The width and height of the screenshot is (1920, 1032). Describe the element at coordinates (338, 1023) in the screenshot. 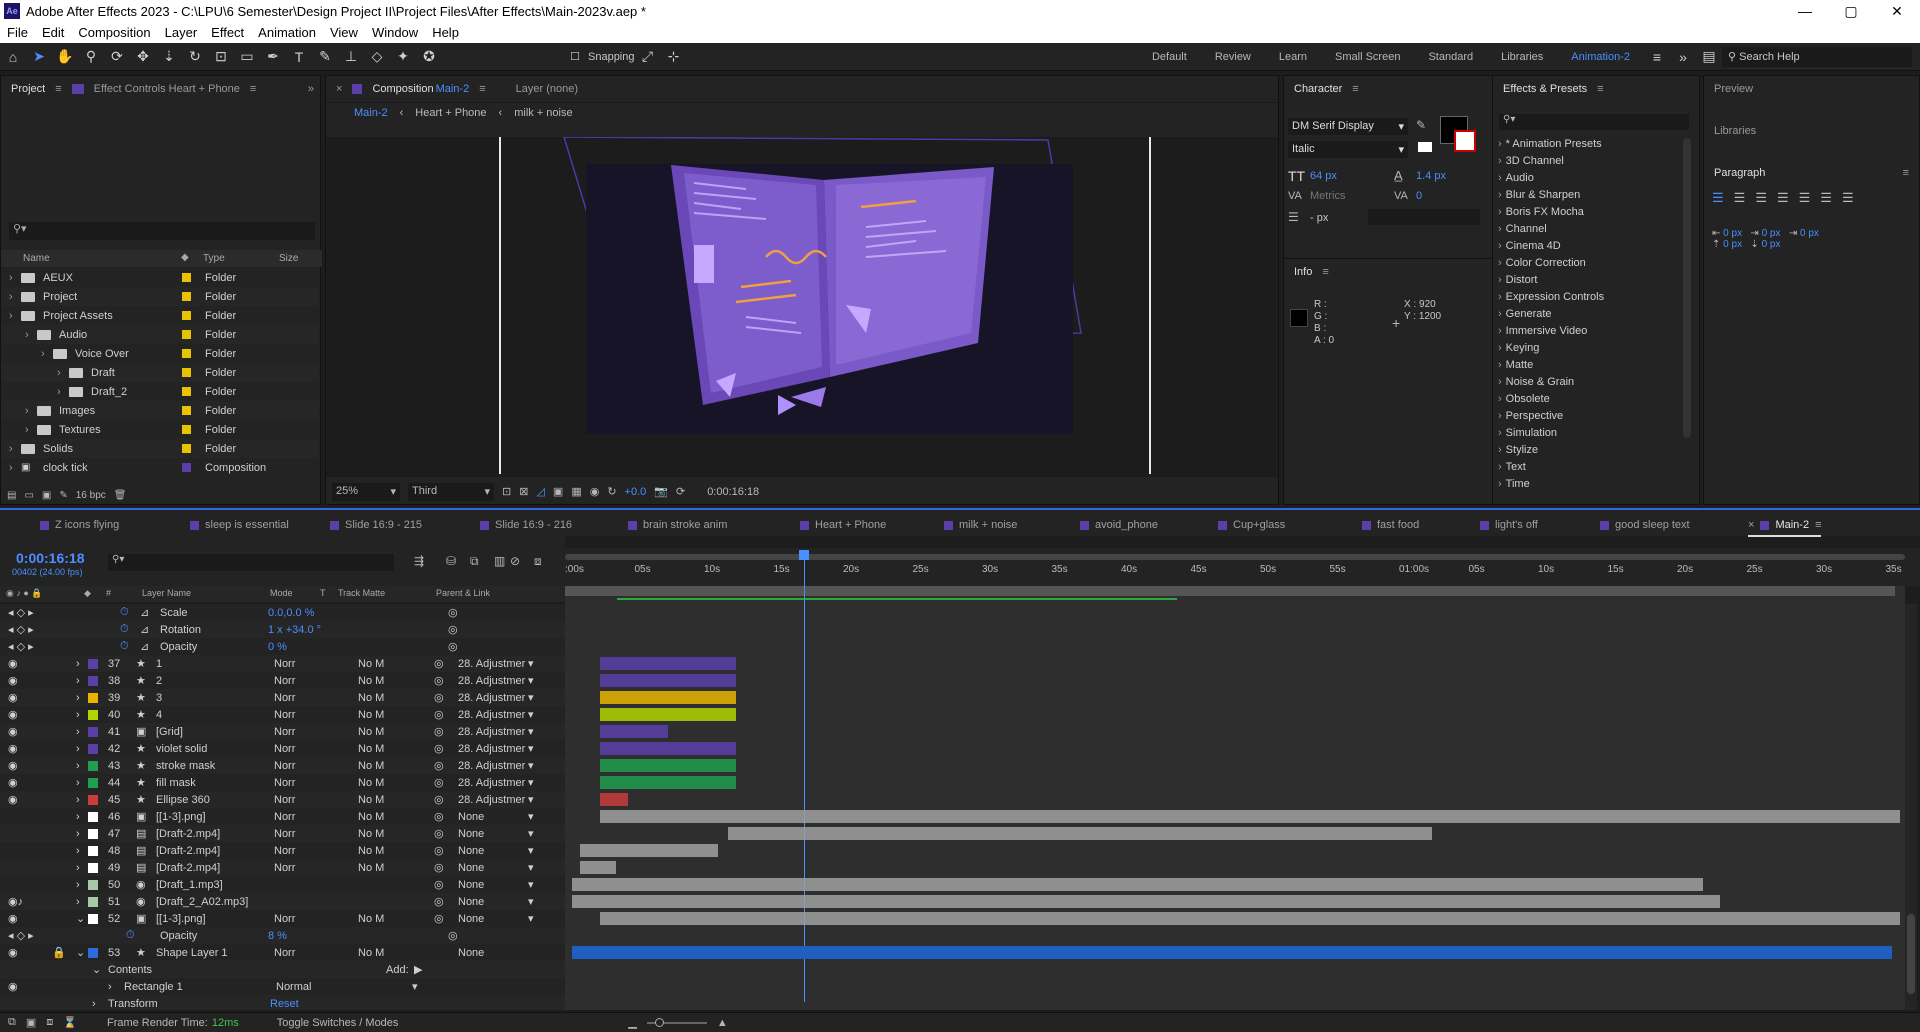

I see `toggle-switches-modes: Toggle Switches / Modes` at that location.